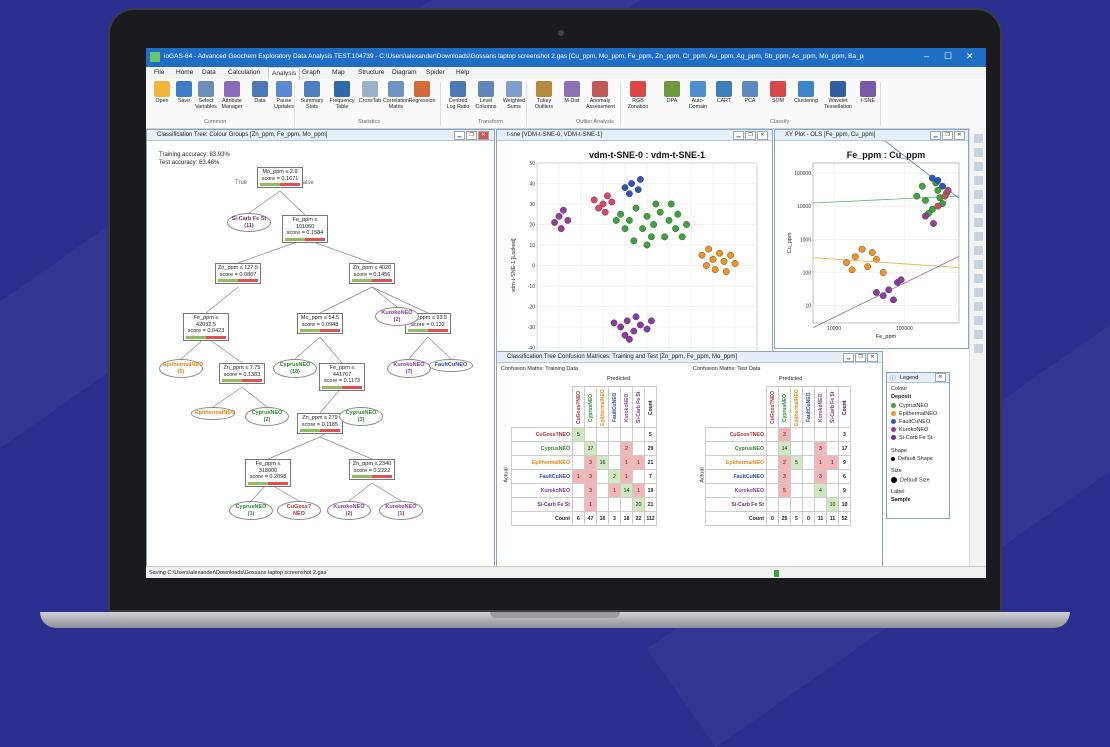  I want to click on weighted-sums-button: Weighted Sums, so click(514, 95).